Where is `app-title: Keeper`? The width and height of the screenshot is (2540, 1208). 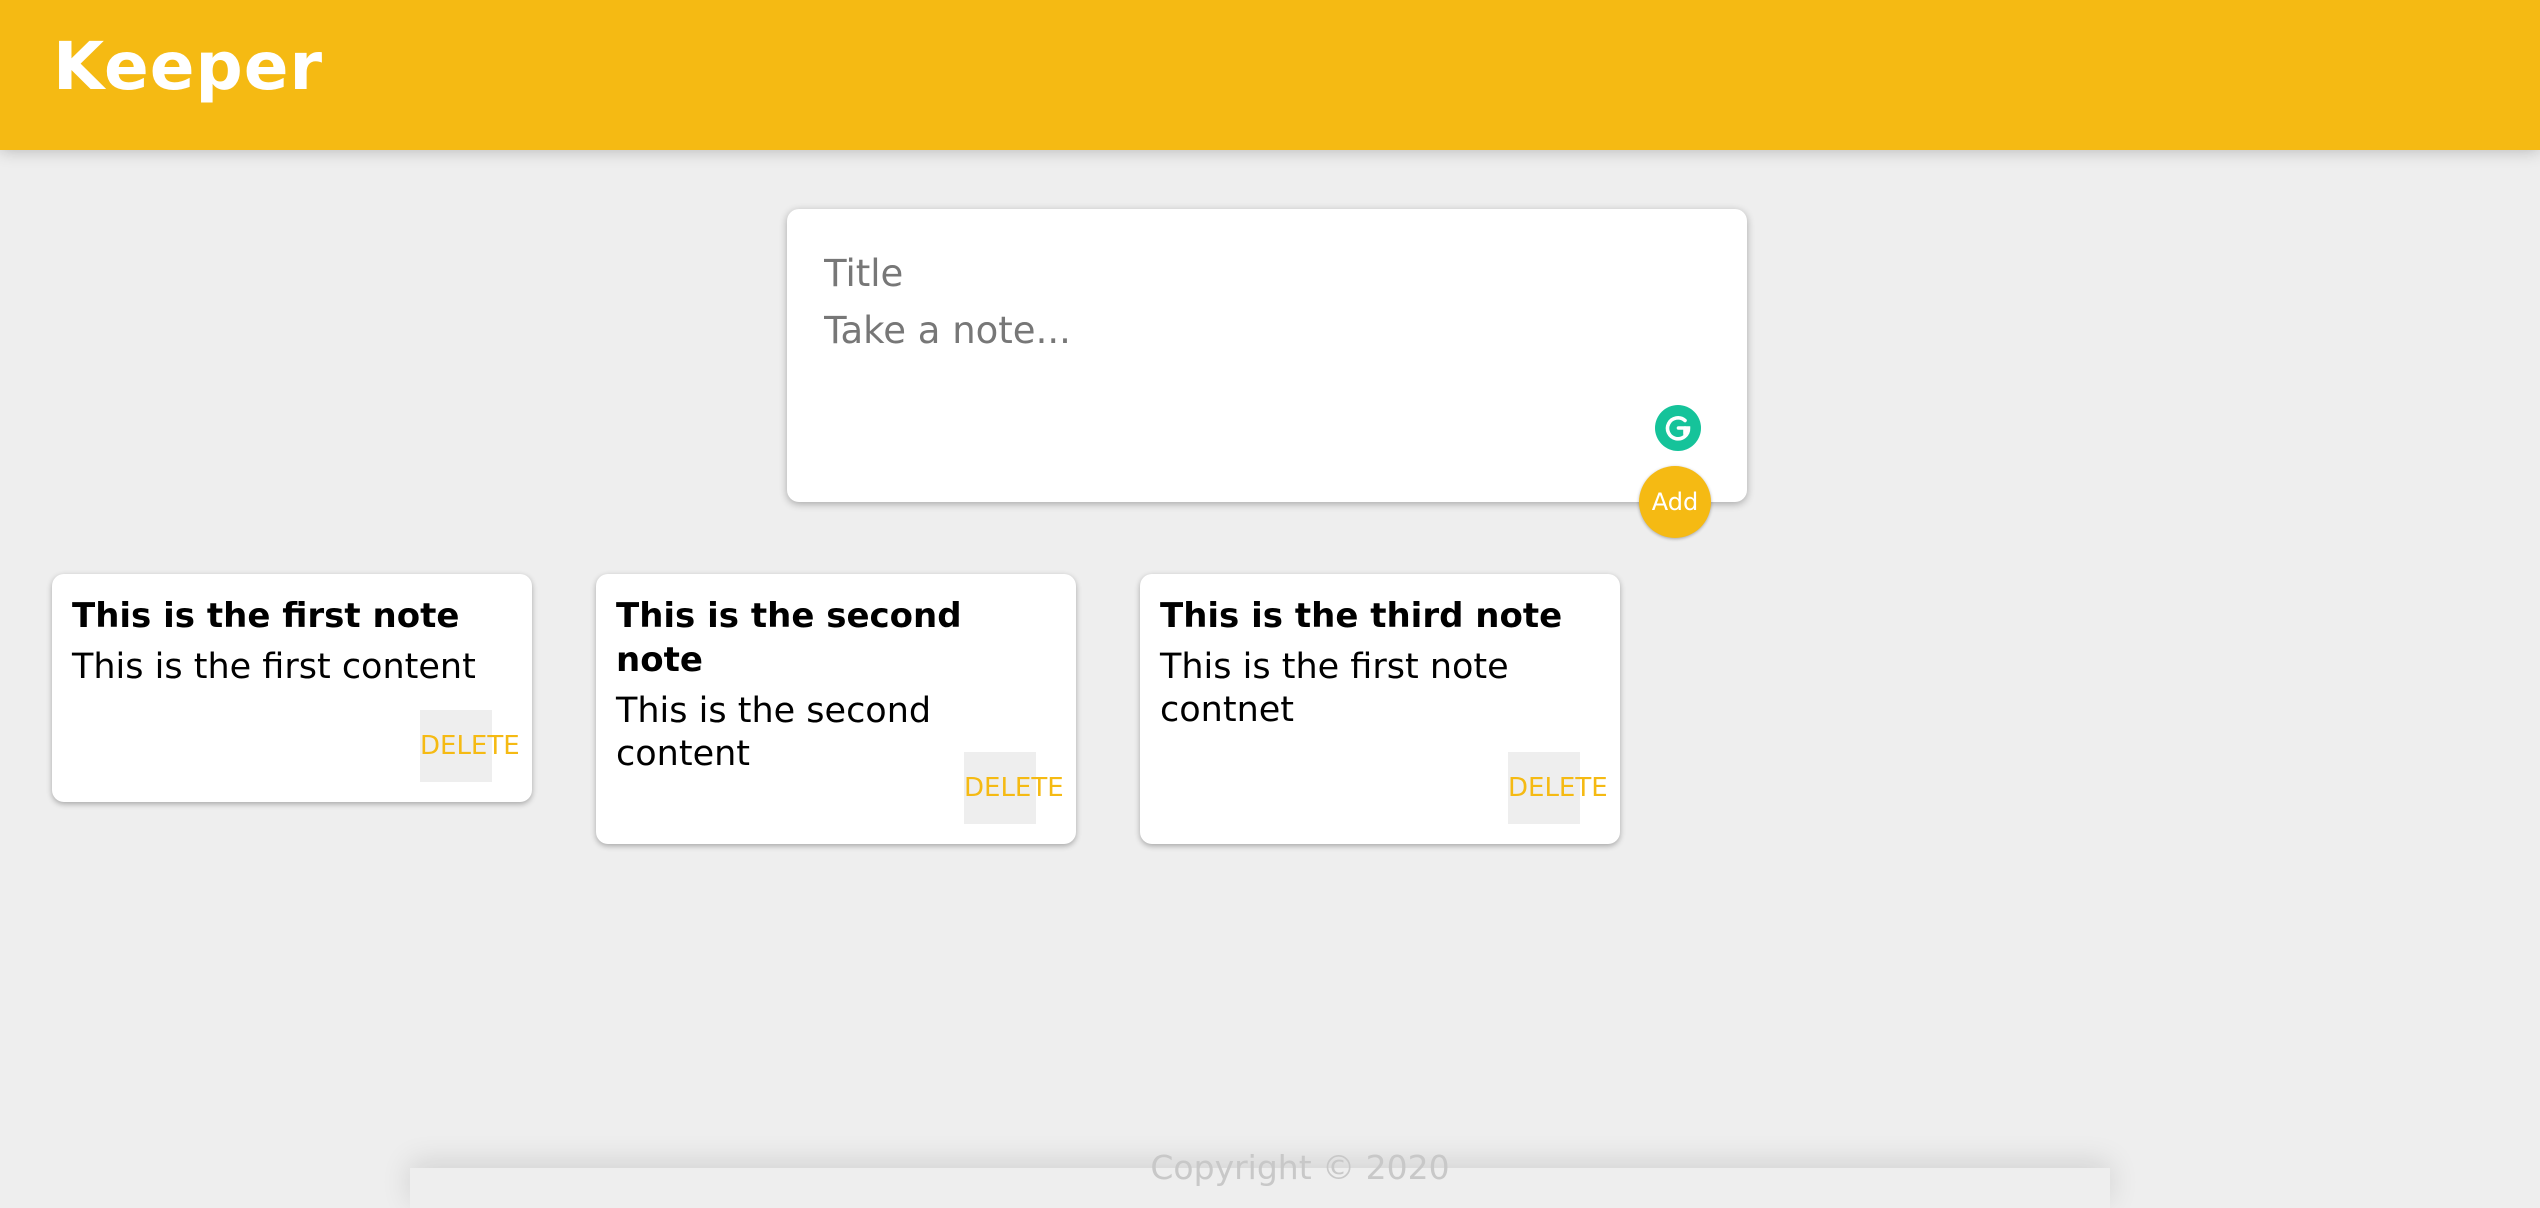 app-title: Keeper is located at coordinates (188, 66).